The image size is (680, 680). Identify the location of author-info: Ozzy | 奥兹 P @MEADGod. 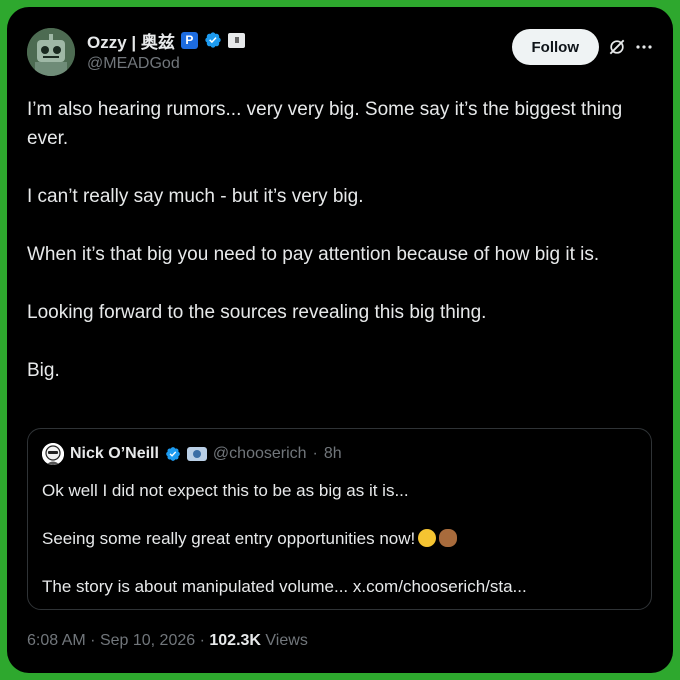
(166, 51).